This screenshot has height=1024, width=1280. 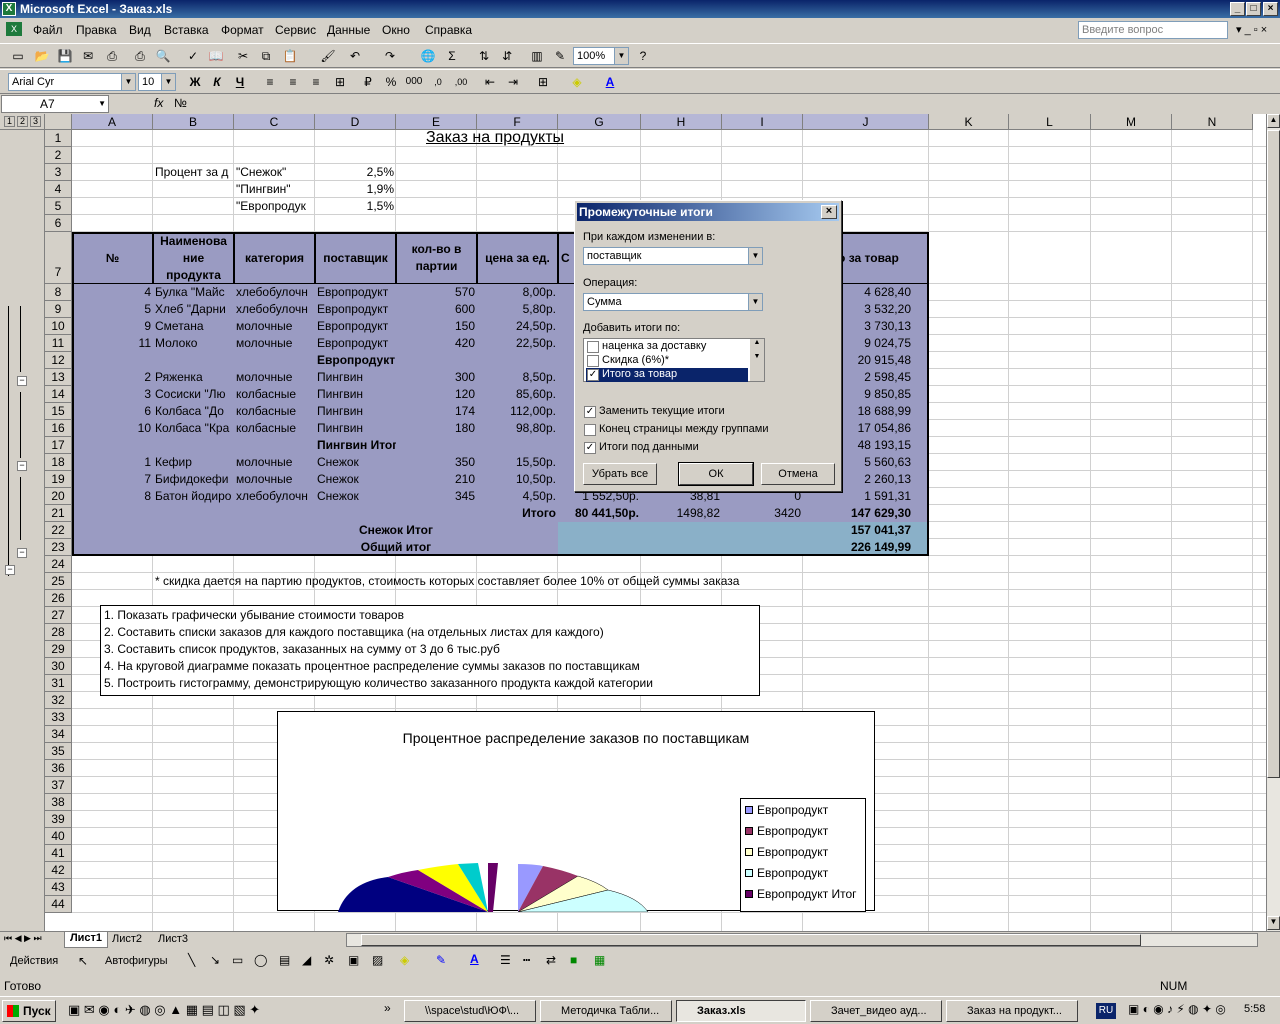 What do you see at coordinates (355, 122) in the screenshot?
I see `column-header-D: D` at bounding box center [355, 122].